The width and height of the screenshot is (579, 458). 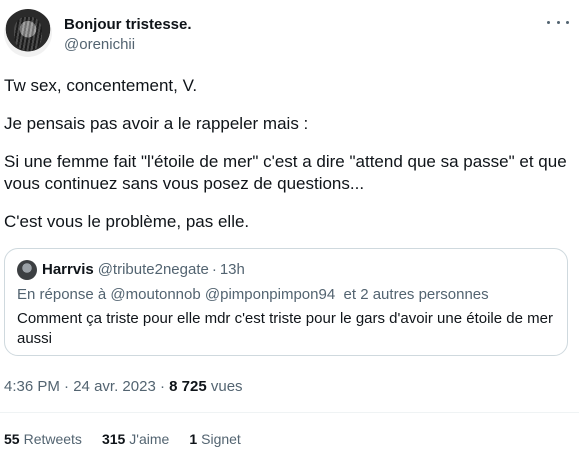 What do you see at coordinates (416, 294) in the screenshot?
I see `reply-others: et 2 autres personnes` at bounding box center [416, 294].